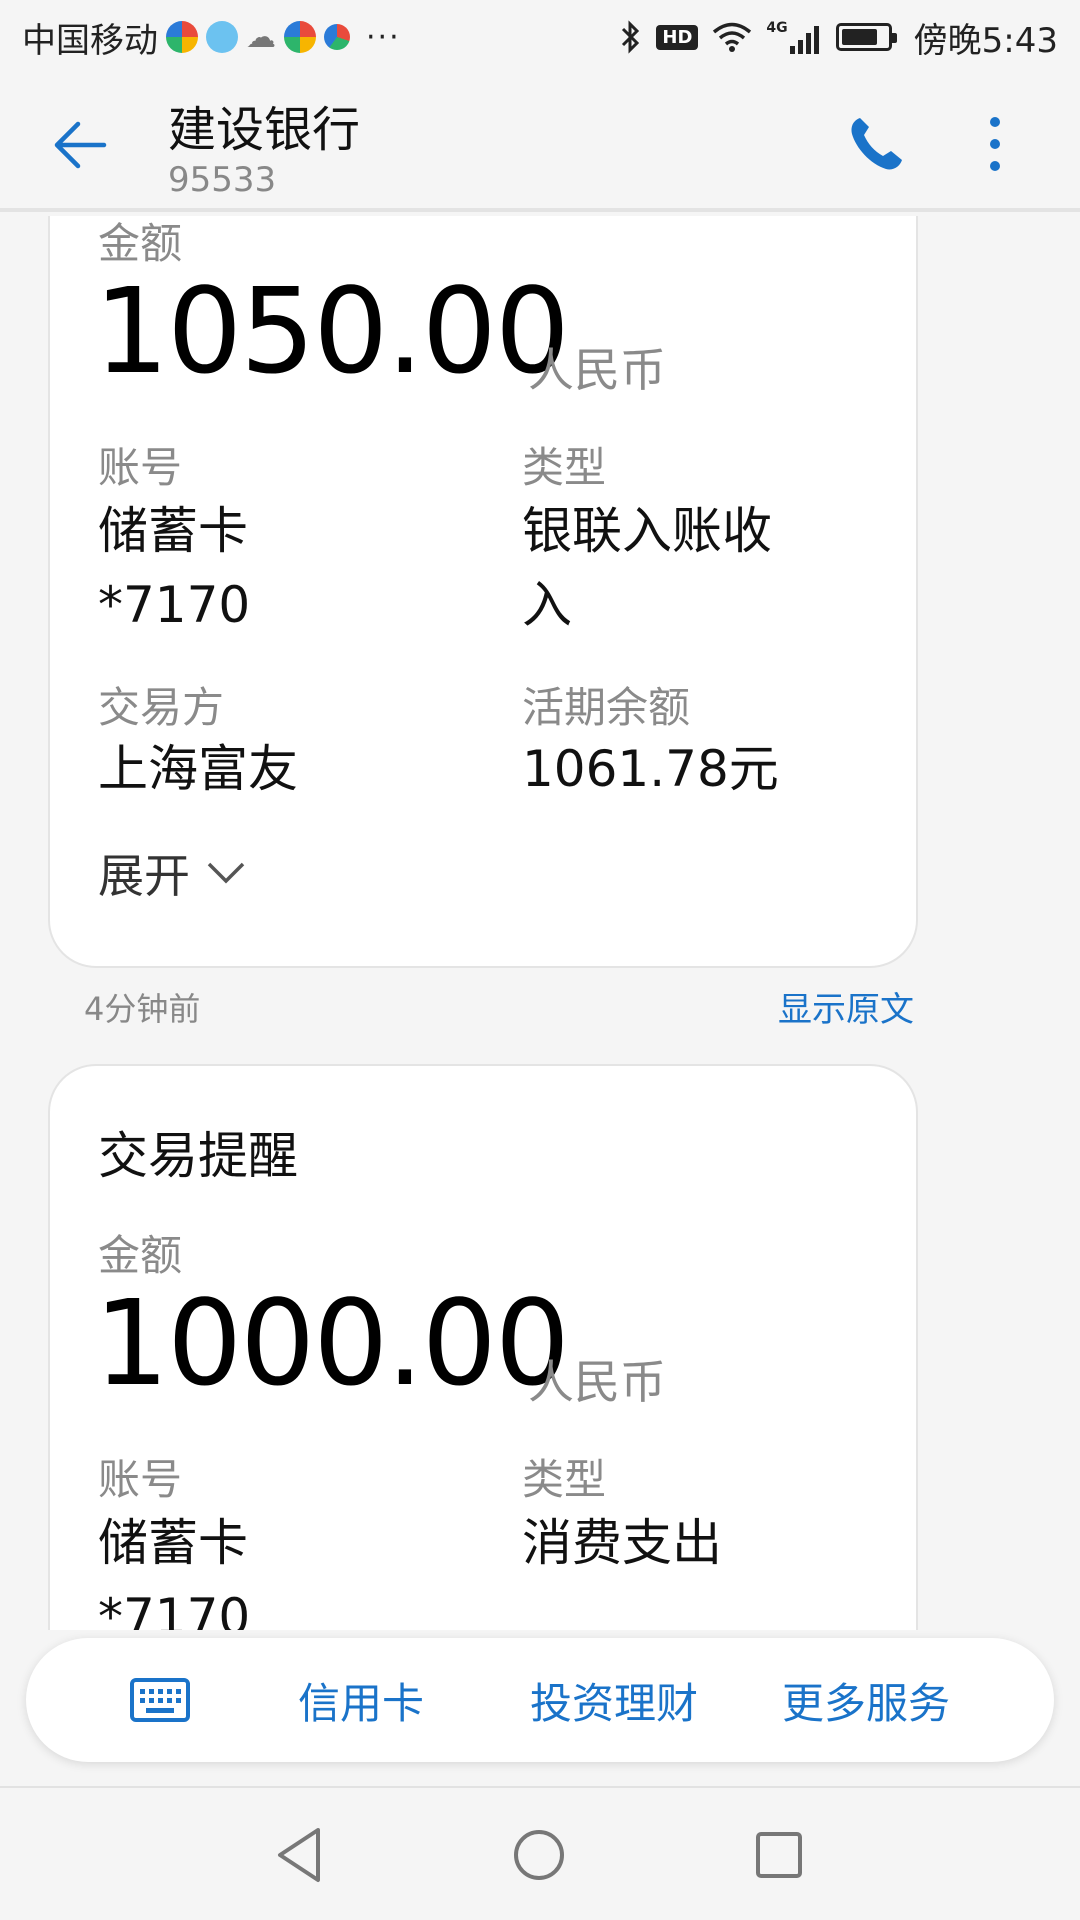 This screenshot has height=1920, width=1080. Describe the element at coordinates (160, 1700) in the screenshot. I see `keyboard-icon` at that location.